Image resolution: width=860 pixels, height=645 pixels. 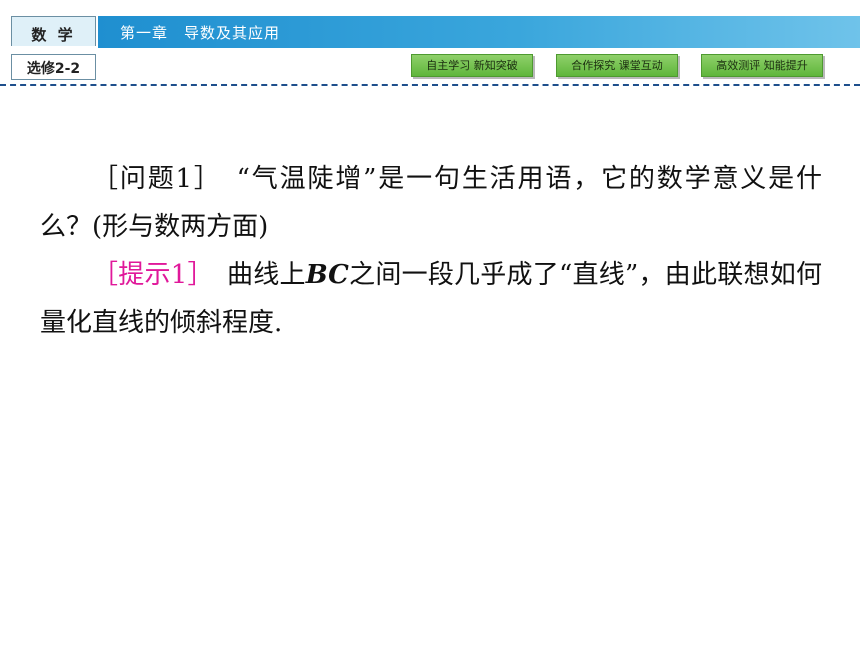 I want to click on chapter-title: 第一章 导数及其应用, so click(x=200, y=33).